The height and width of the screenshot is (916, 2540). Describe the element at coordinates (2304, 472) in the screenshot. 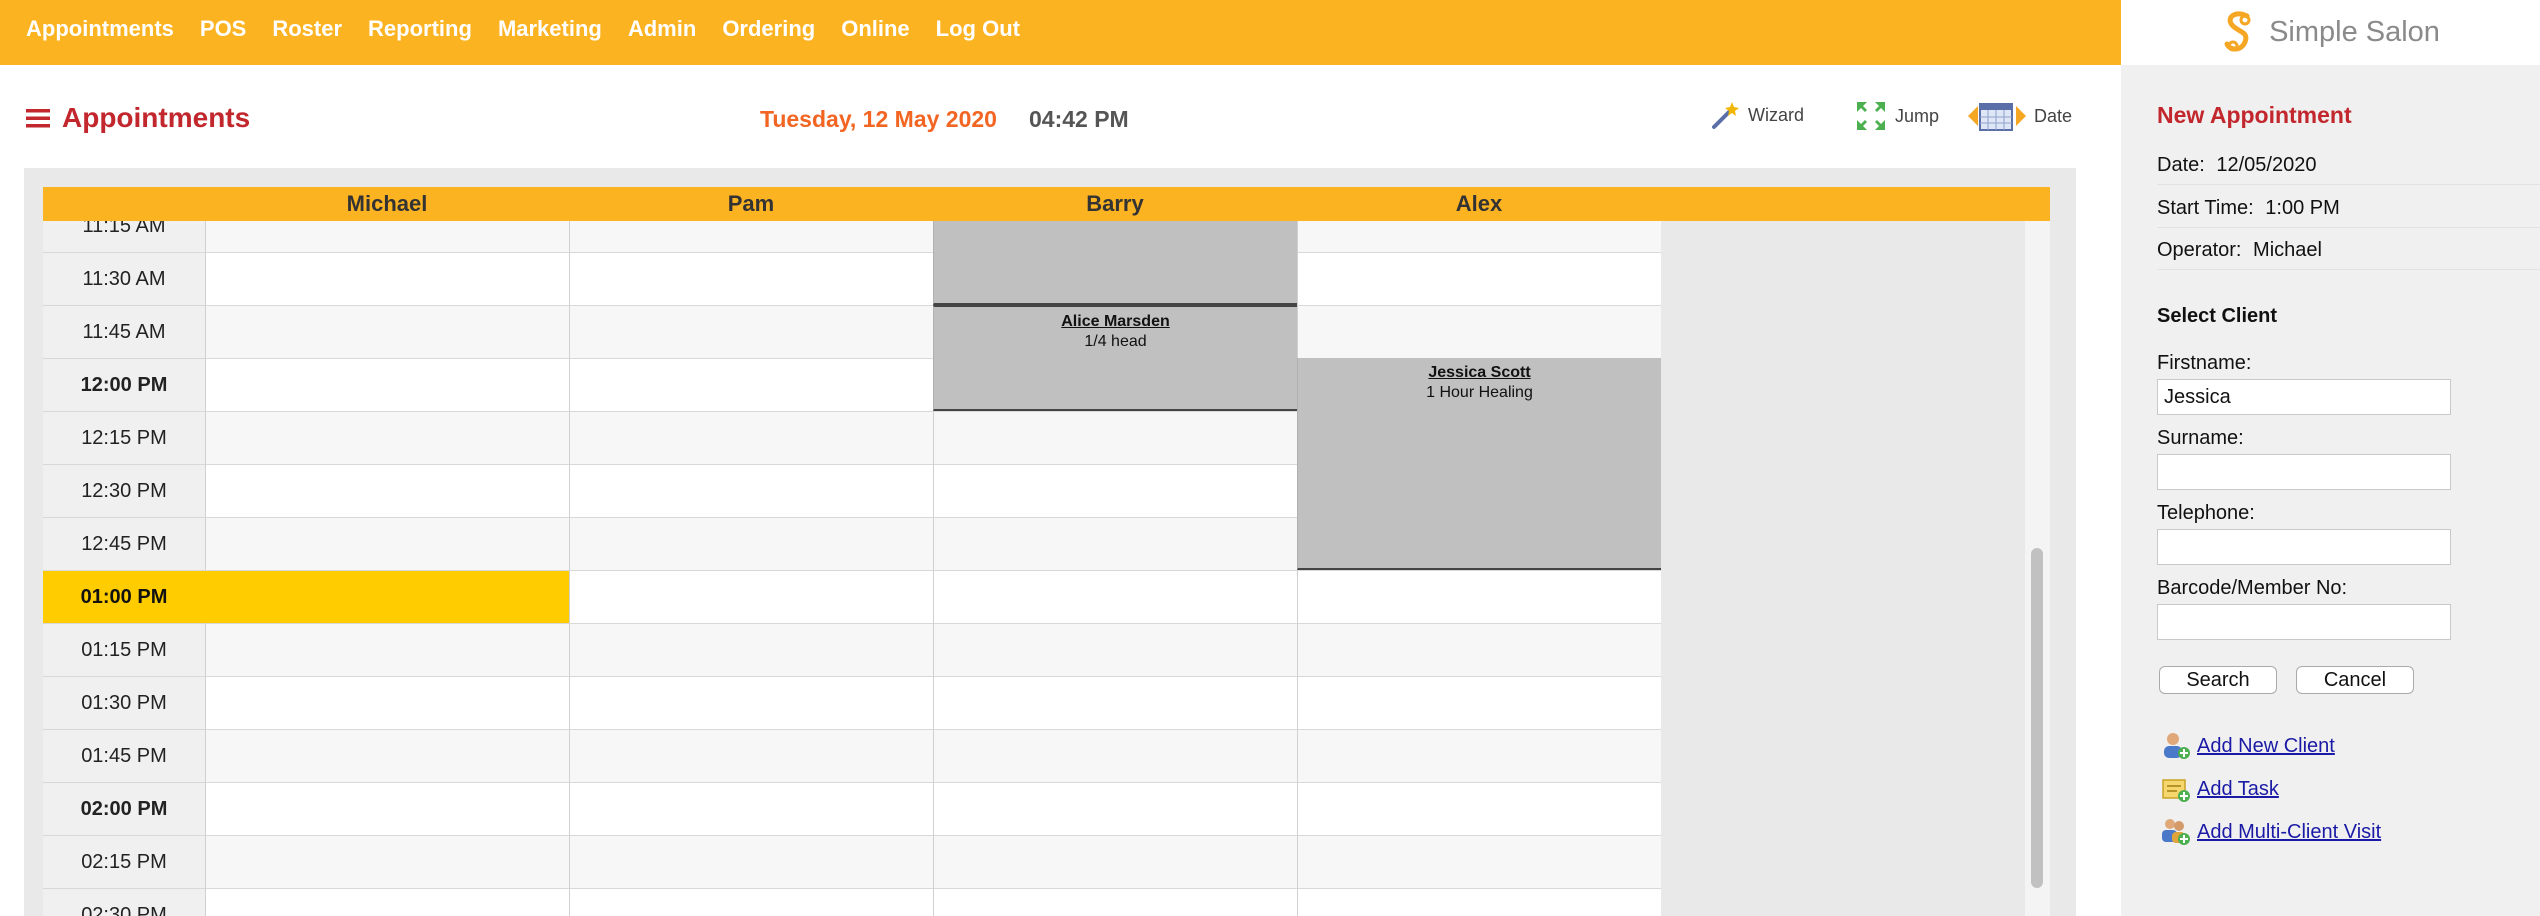

I see `surname-input` at that location.